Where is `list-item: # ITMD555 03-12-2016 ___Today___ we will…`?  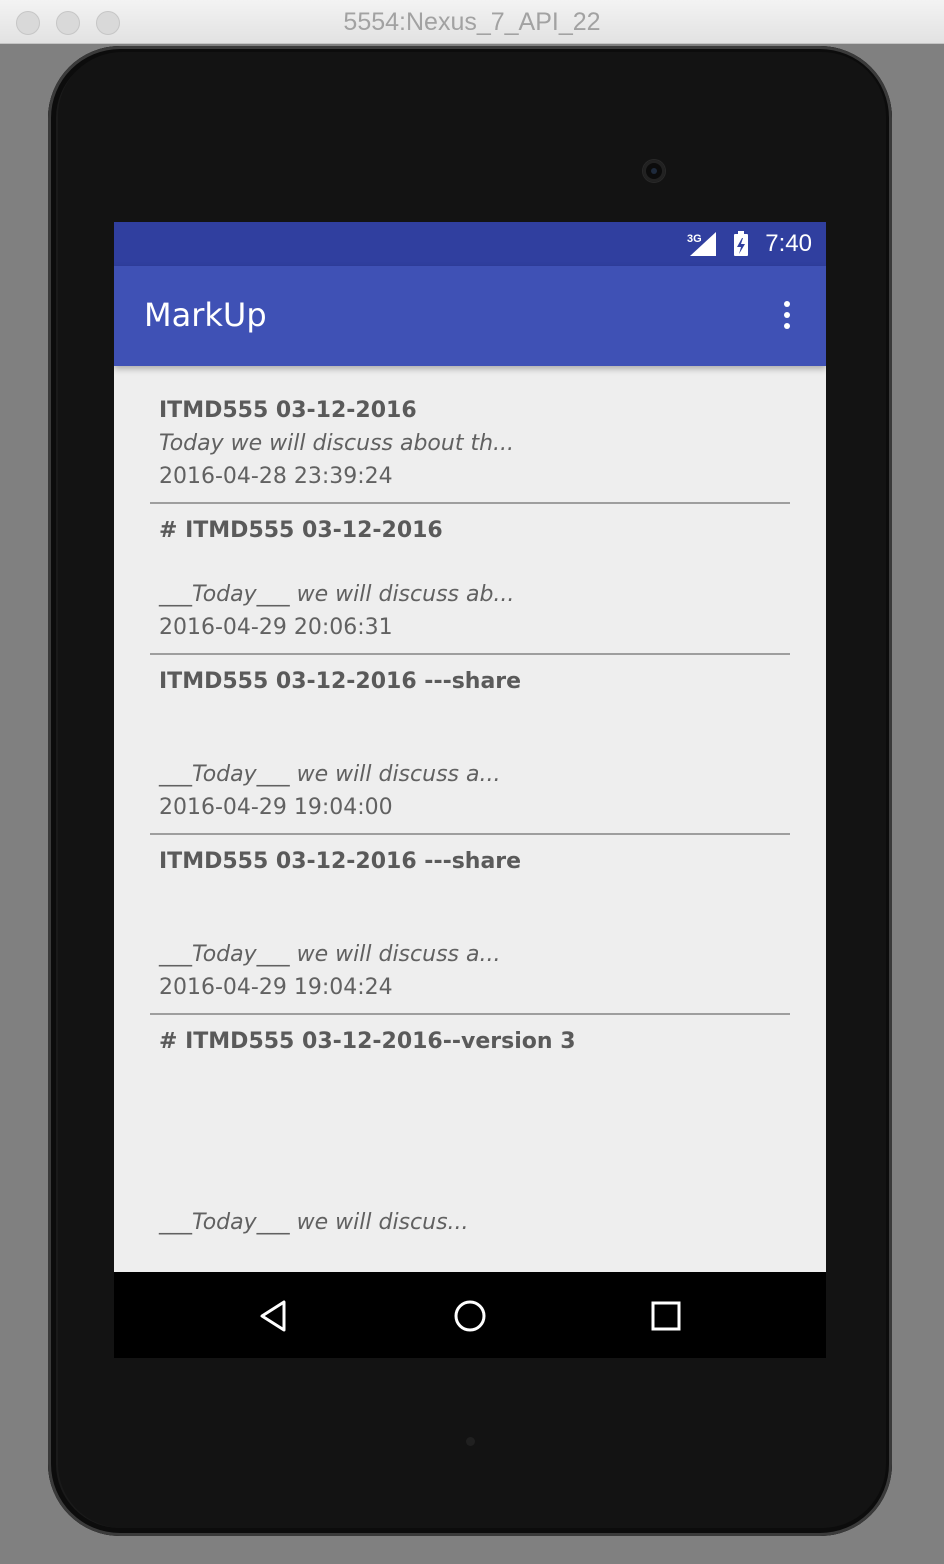 list-item: # ITMD555 03-12-2016 ___Today___ we will… is located at coordinates (470, 579).